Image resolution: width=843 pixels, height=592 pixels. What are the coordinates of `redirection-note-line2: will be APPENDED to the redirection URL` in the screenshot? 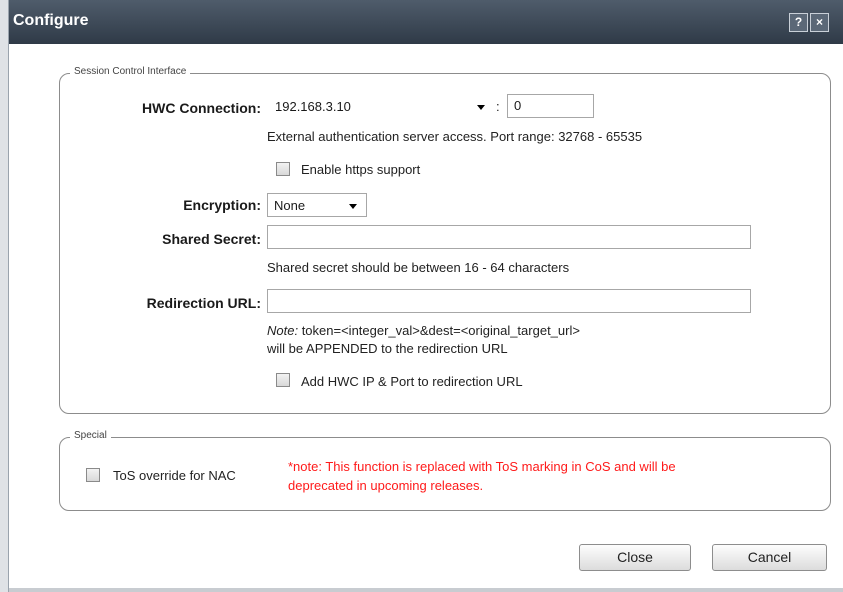 It's located at (387, 348).